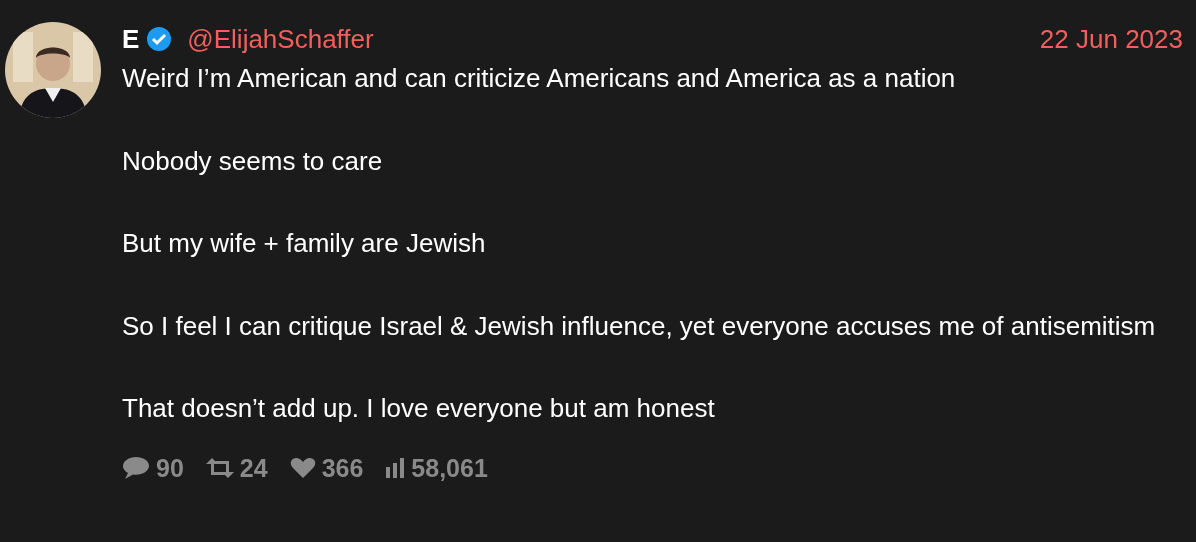 This screenshot has height=542, width=1196. Describe the element at coordinates (304, 243) in the screenshot. I see `tweet-text: But my wife + family are Jewish` at that location.